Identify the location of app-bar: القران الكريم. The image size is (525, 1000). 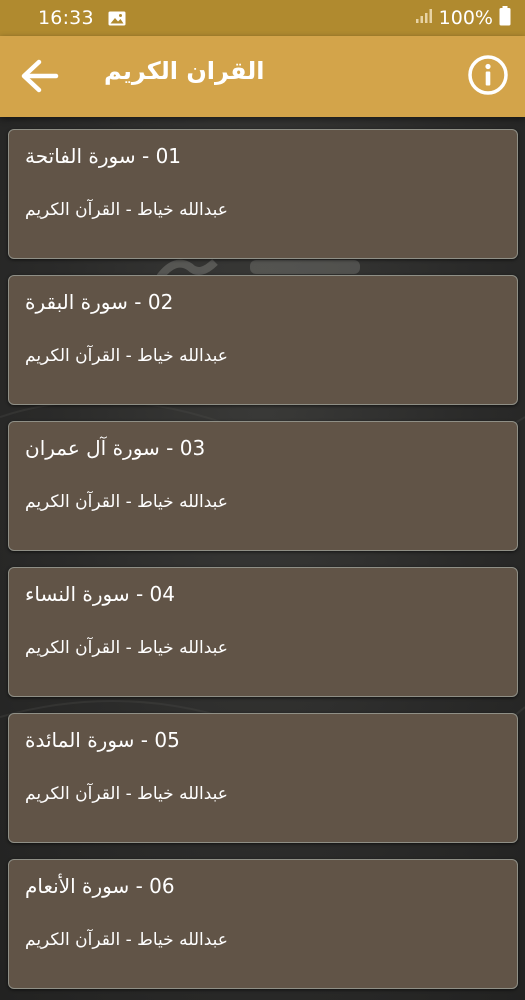
(262, 76).